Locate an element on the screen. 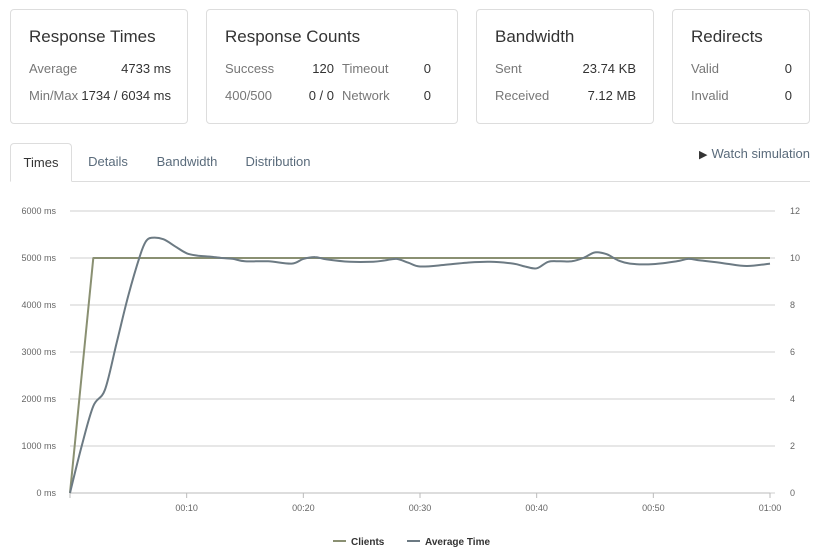 Image resolution: width=825 pixels, height=556 pixels. sent-value: 23.74 KB is located at coordinates (609, 68).